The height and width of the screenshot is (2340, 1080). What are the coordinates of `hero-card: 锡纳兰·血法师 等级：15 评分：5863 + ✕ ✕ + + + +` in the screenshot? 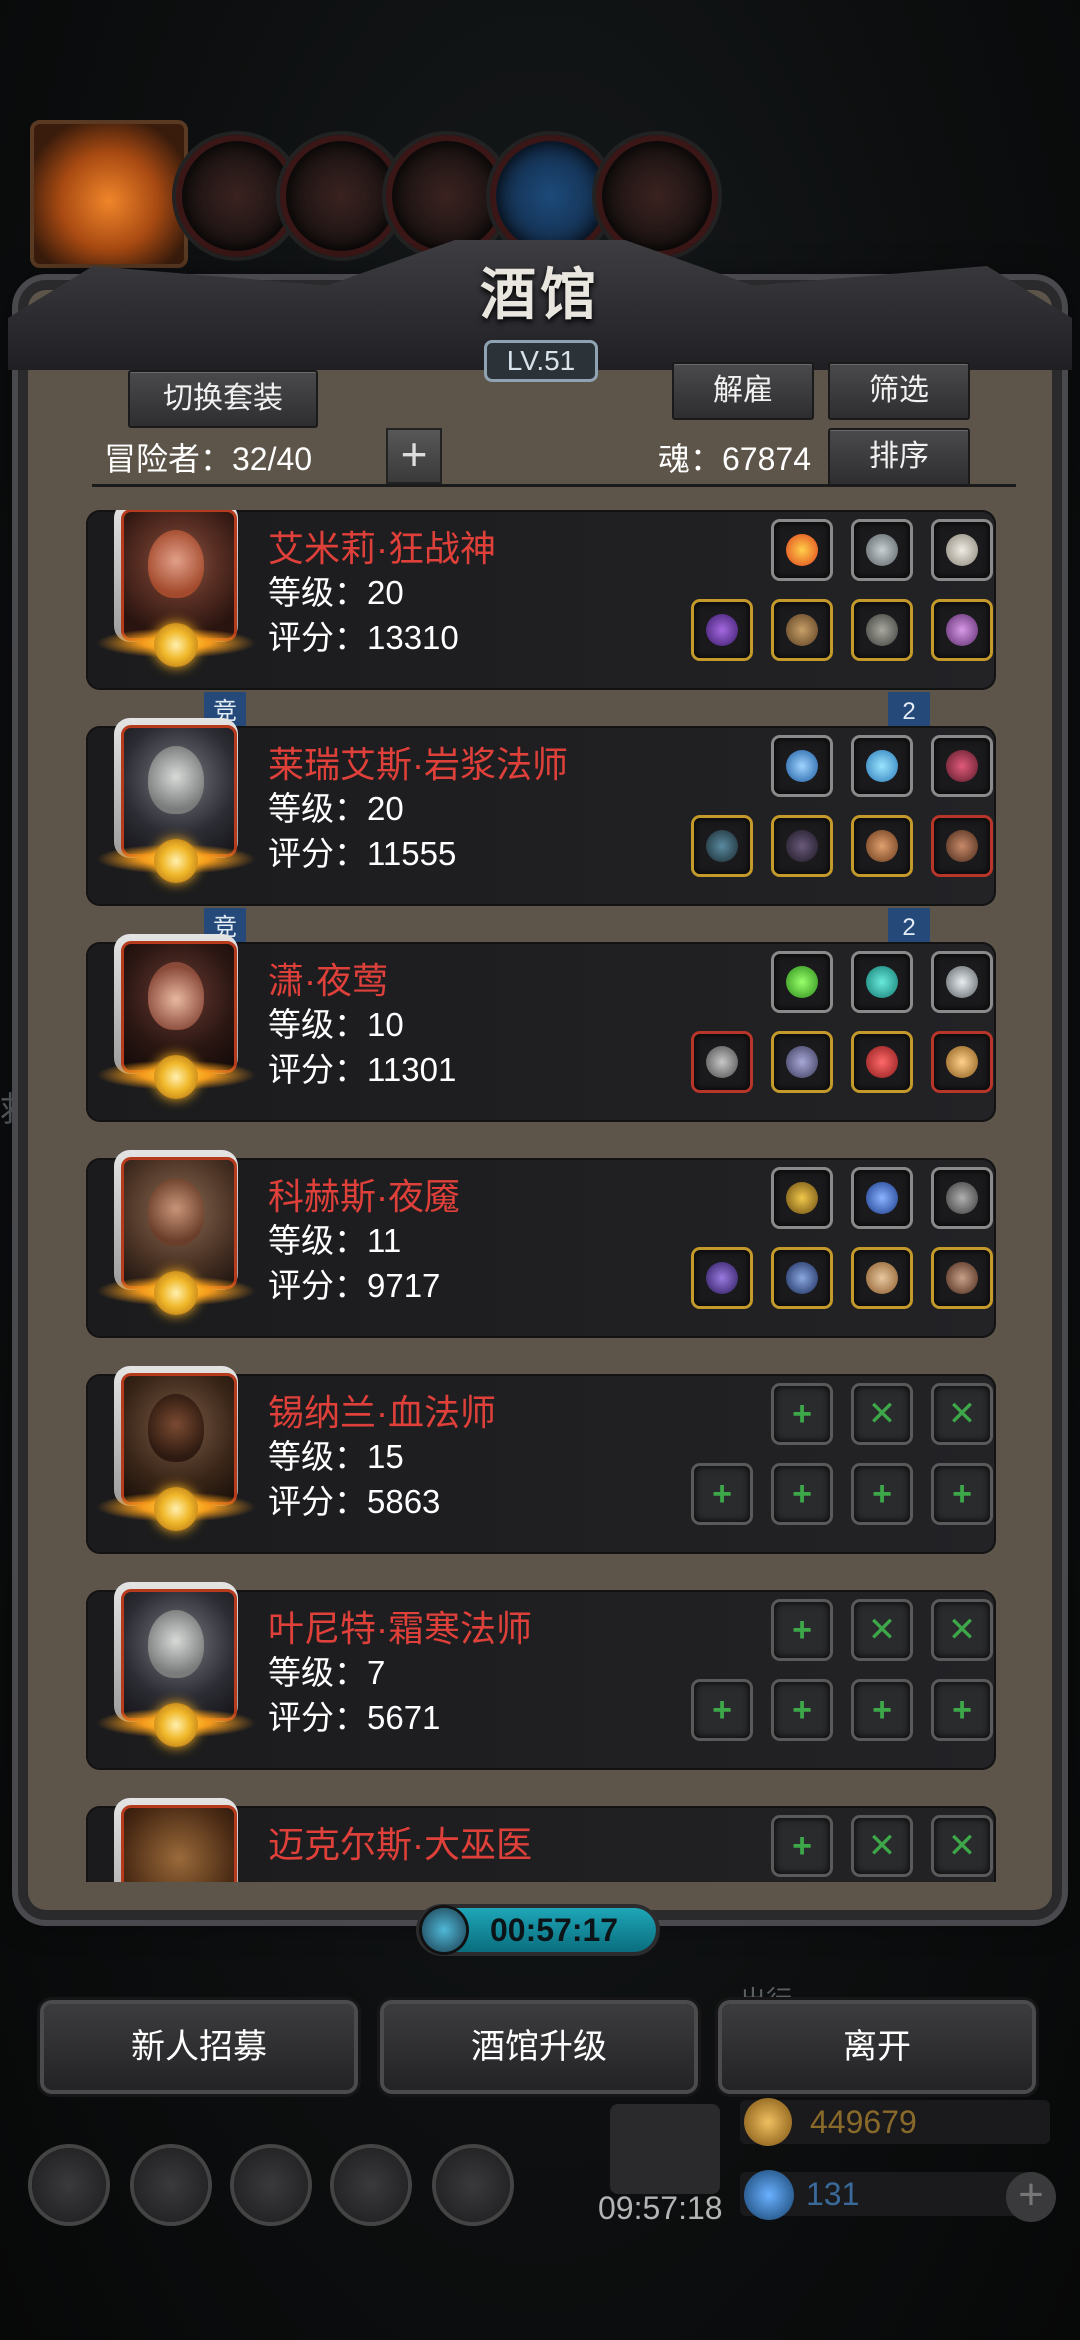 It's located at (541, 1460).